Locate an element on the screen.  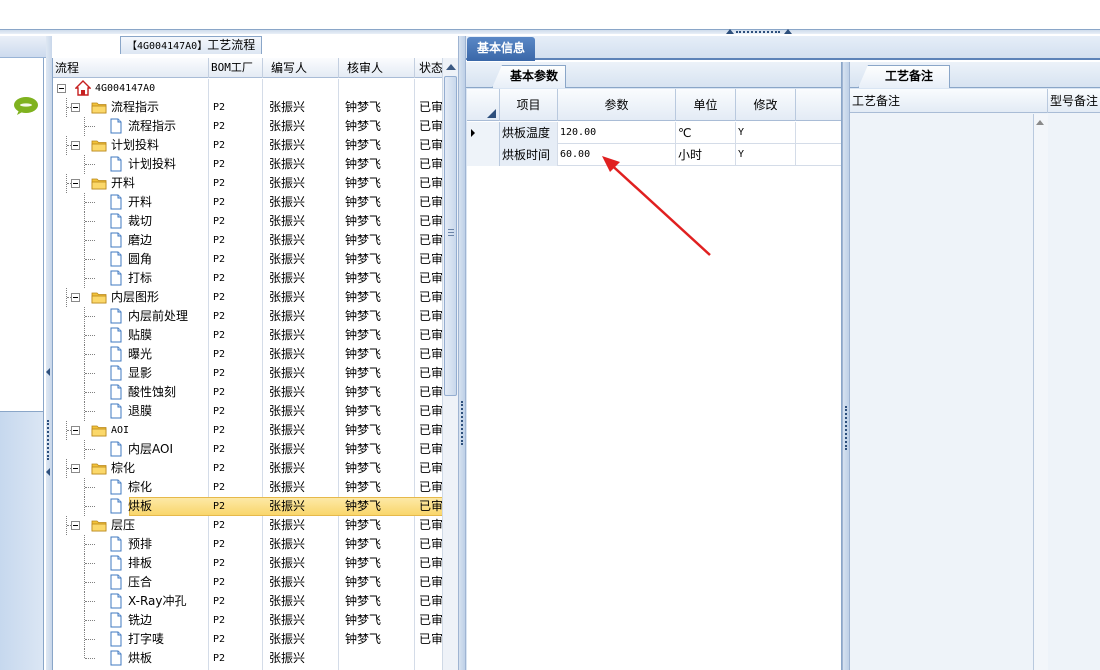
current-row-indicator-icon is located at coordinates (483, 133).